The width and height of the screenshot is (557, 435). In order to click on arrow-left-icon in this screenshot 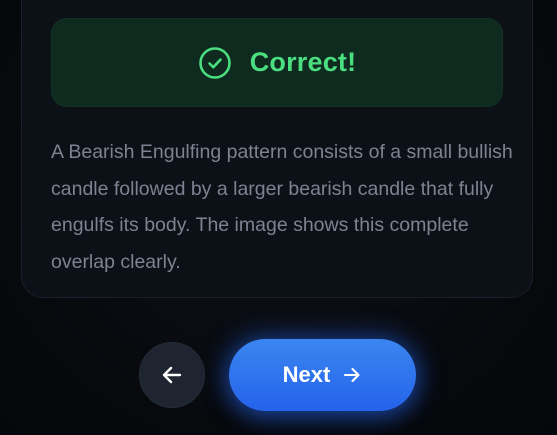, I will do `click(172, 375)`.